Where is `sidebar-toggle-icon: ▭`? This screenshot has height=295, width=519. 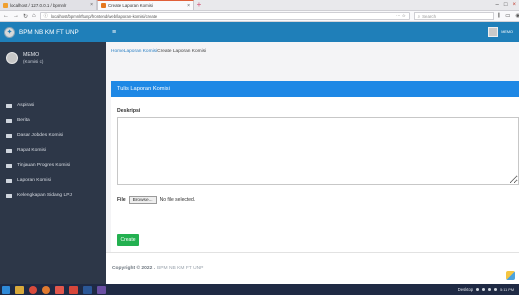
sidebar-toggle-icon: ▭ is located at coordinates (507, 16).